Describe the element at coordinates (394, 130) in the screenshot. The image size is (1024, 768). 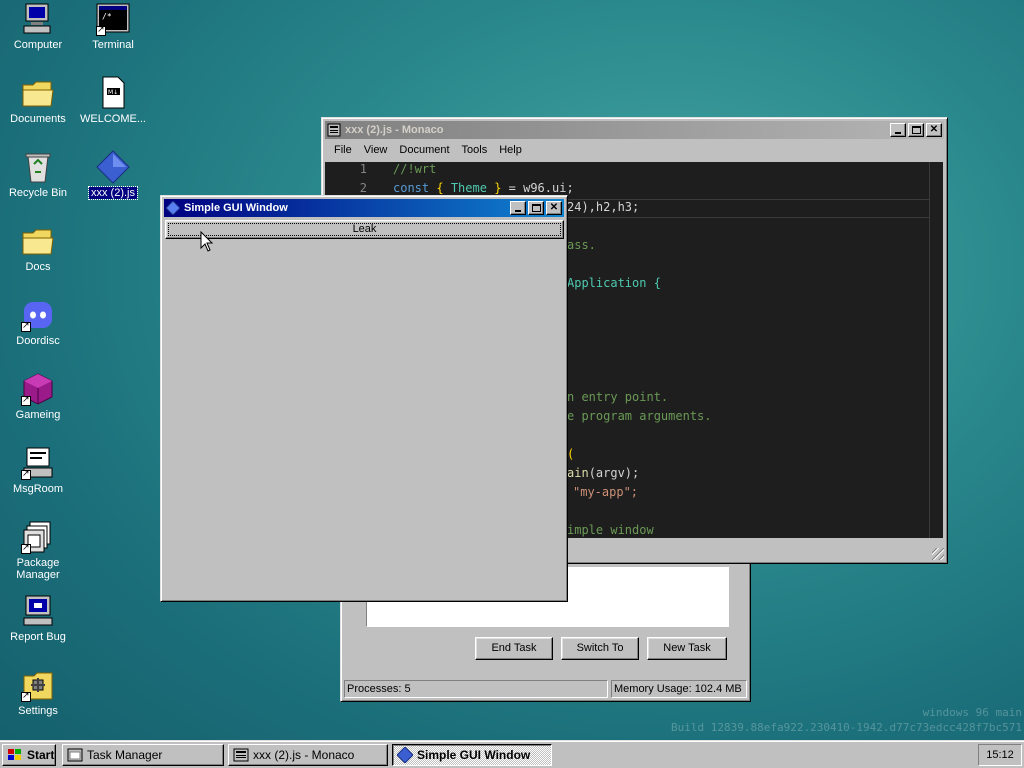
I see `monaco-title: xxx (2).js - Monaco` at that location.